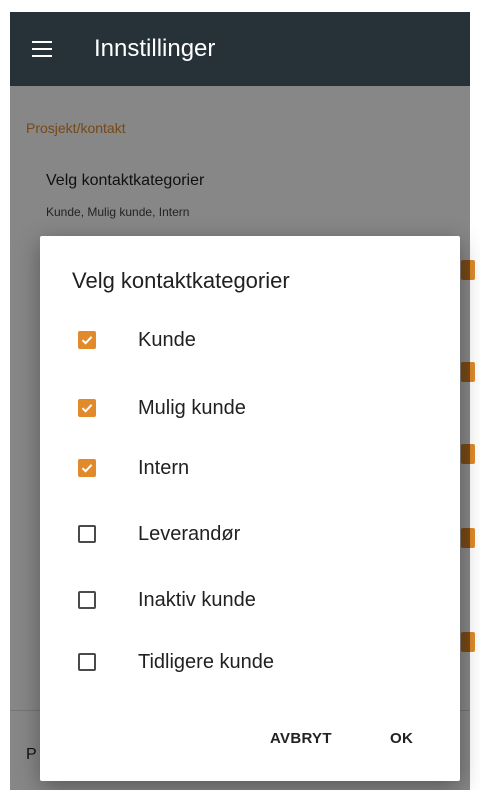  Describe the element at coordinates (401, 738) in the screenshot. I see `ok-button: OK` at that location.